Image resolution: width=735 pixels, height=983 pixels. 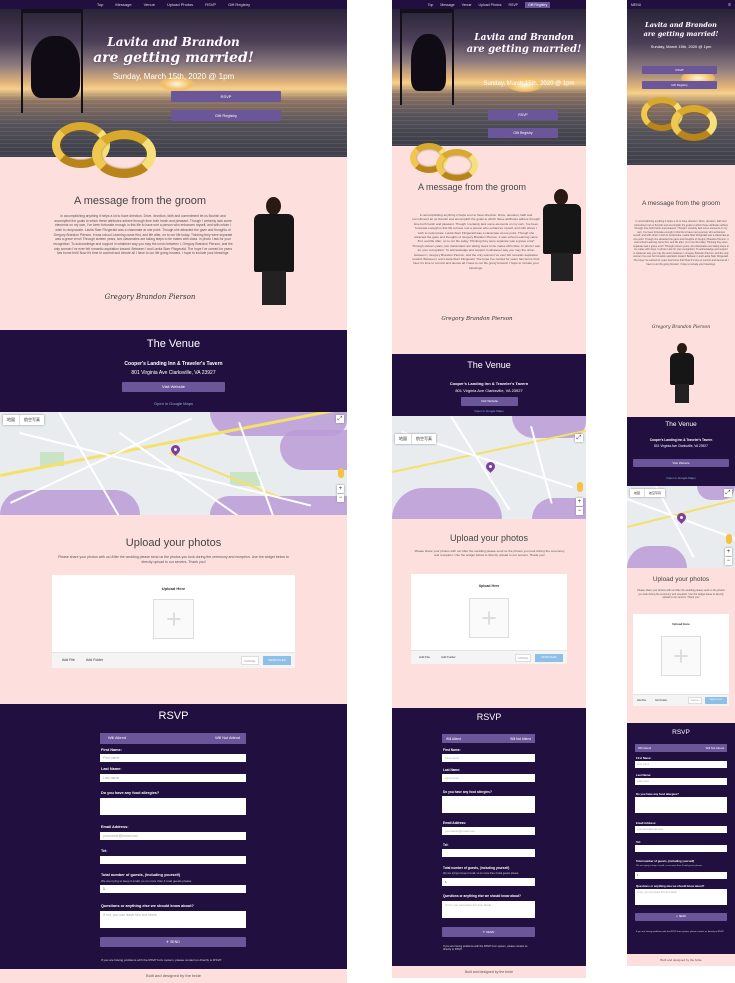 I want to click on hero-date: Sunday, March 15th, 2020 @ 1pm, so click(x=529, y=84).